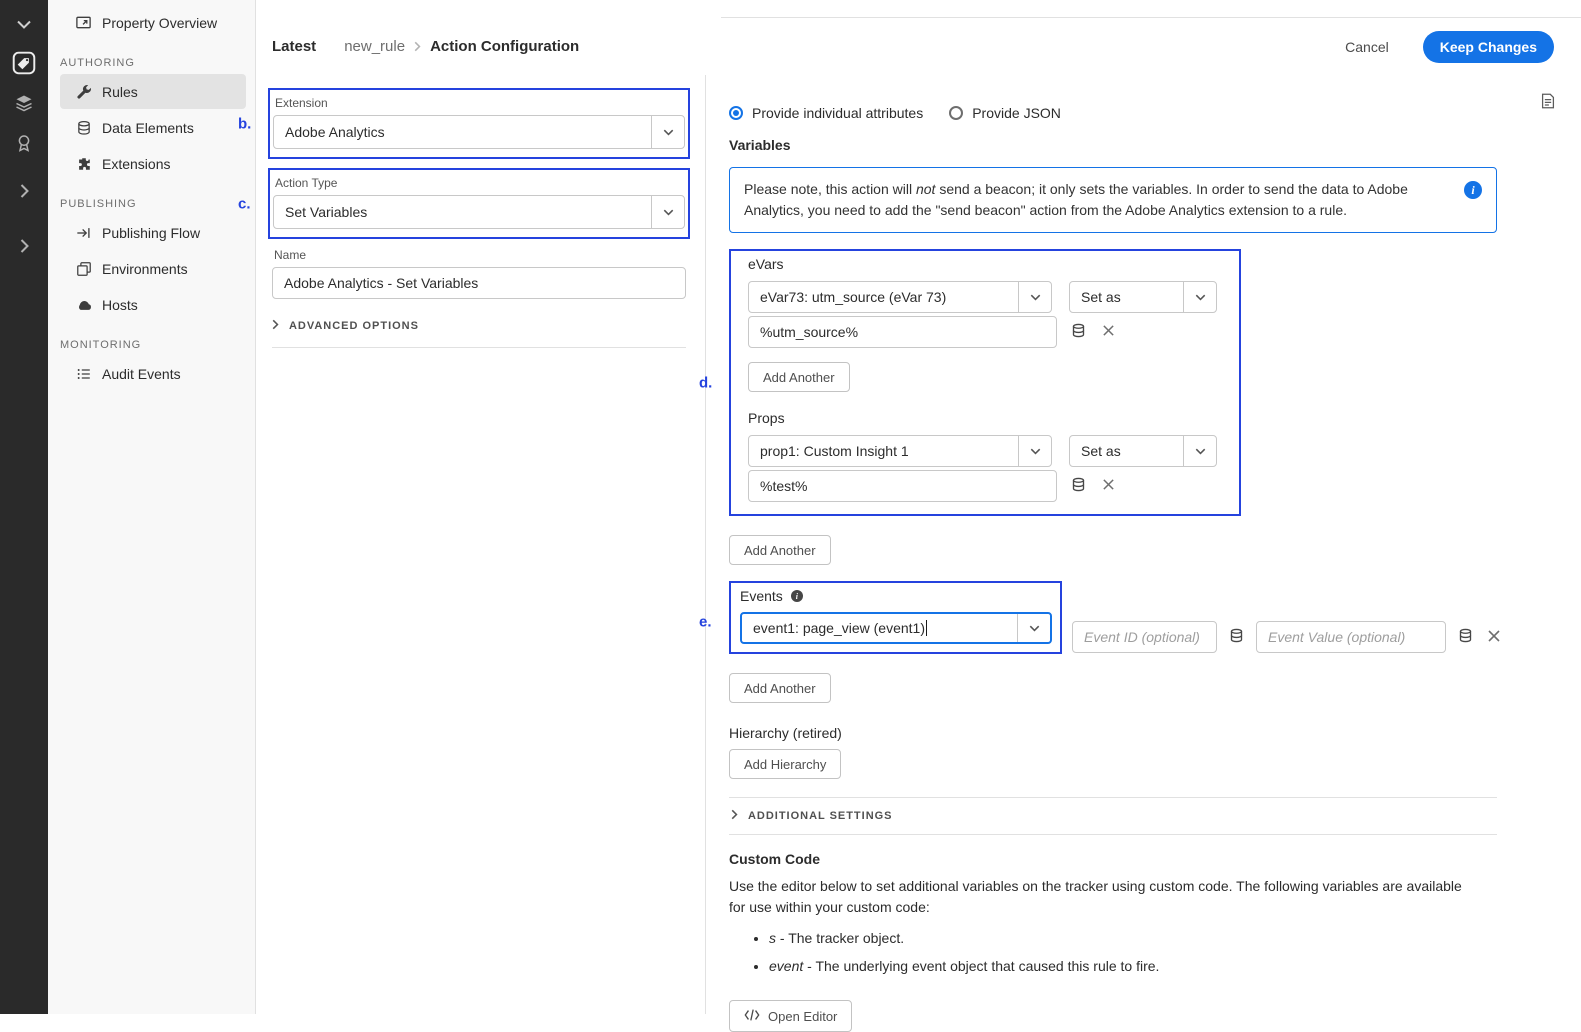 The width and height of the screenshot is (1581, 1032). What do you see at coordinates (306, 183) in the screenshot?
I see `action-type-label: Action Type` at bounding box center [306, 183].